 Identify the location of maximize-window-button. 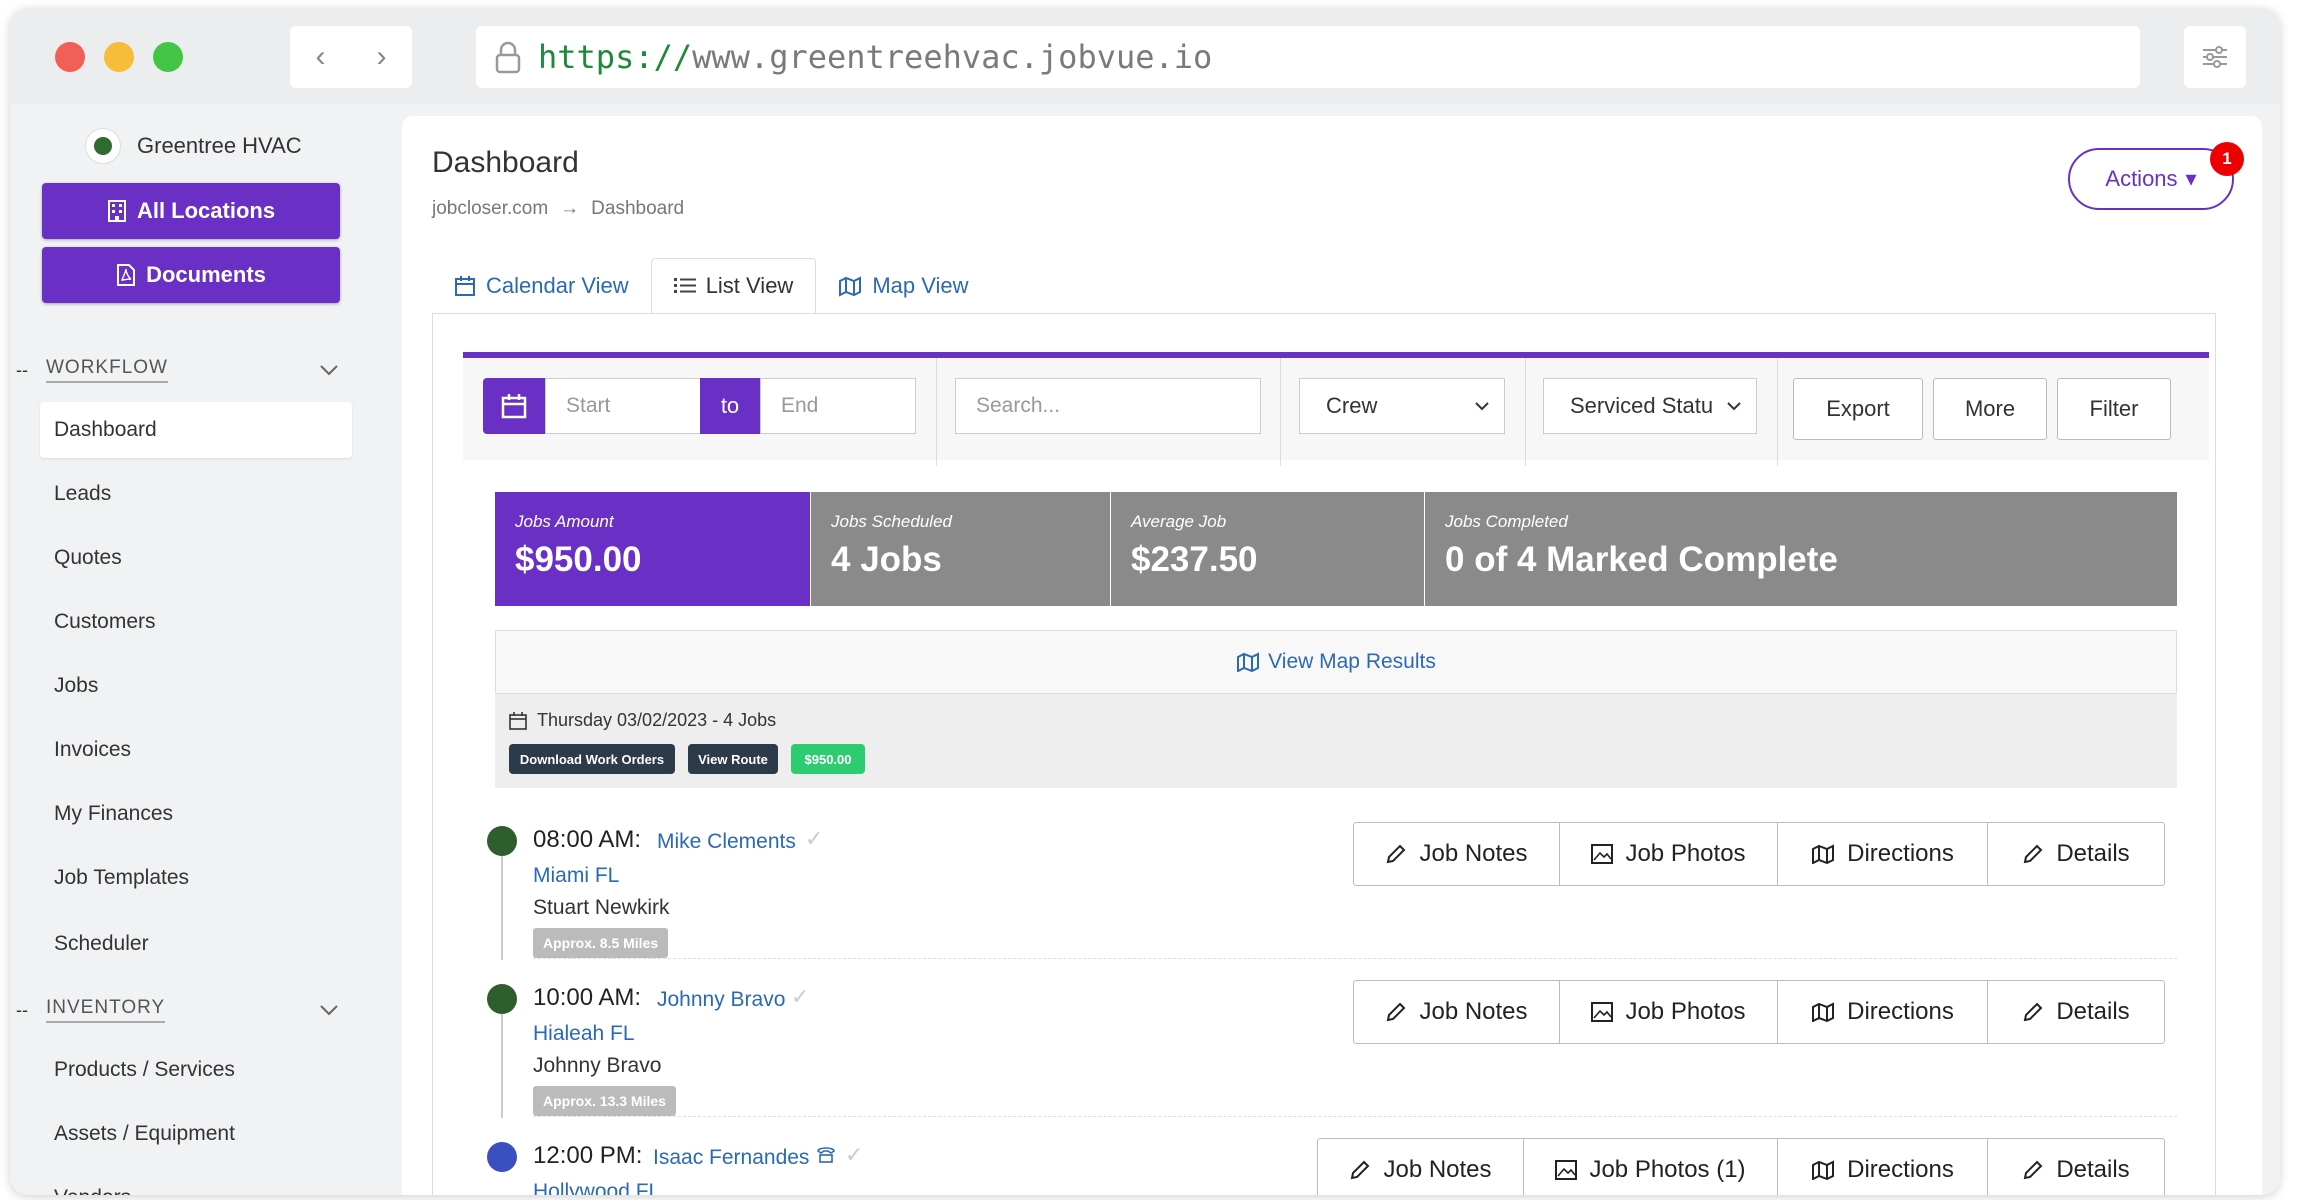
(168, 57).